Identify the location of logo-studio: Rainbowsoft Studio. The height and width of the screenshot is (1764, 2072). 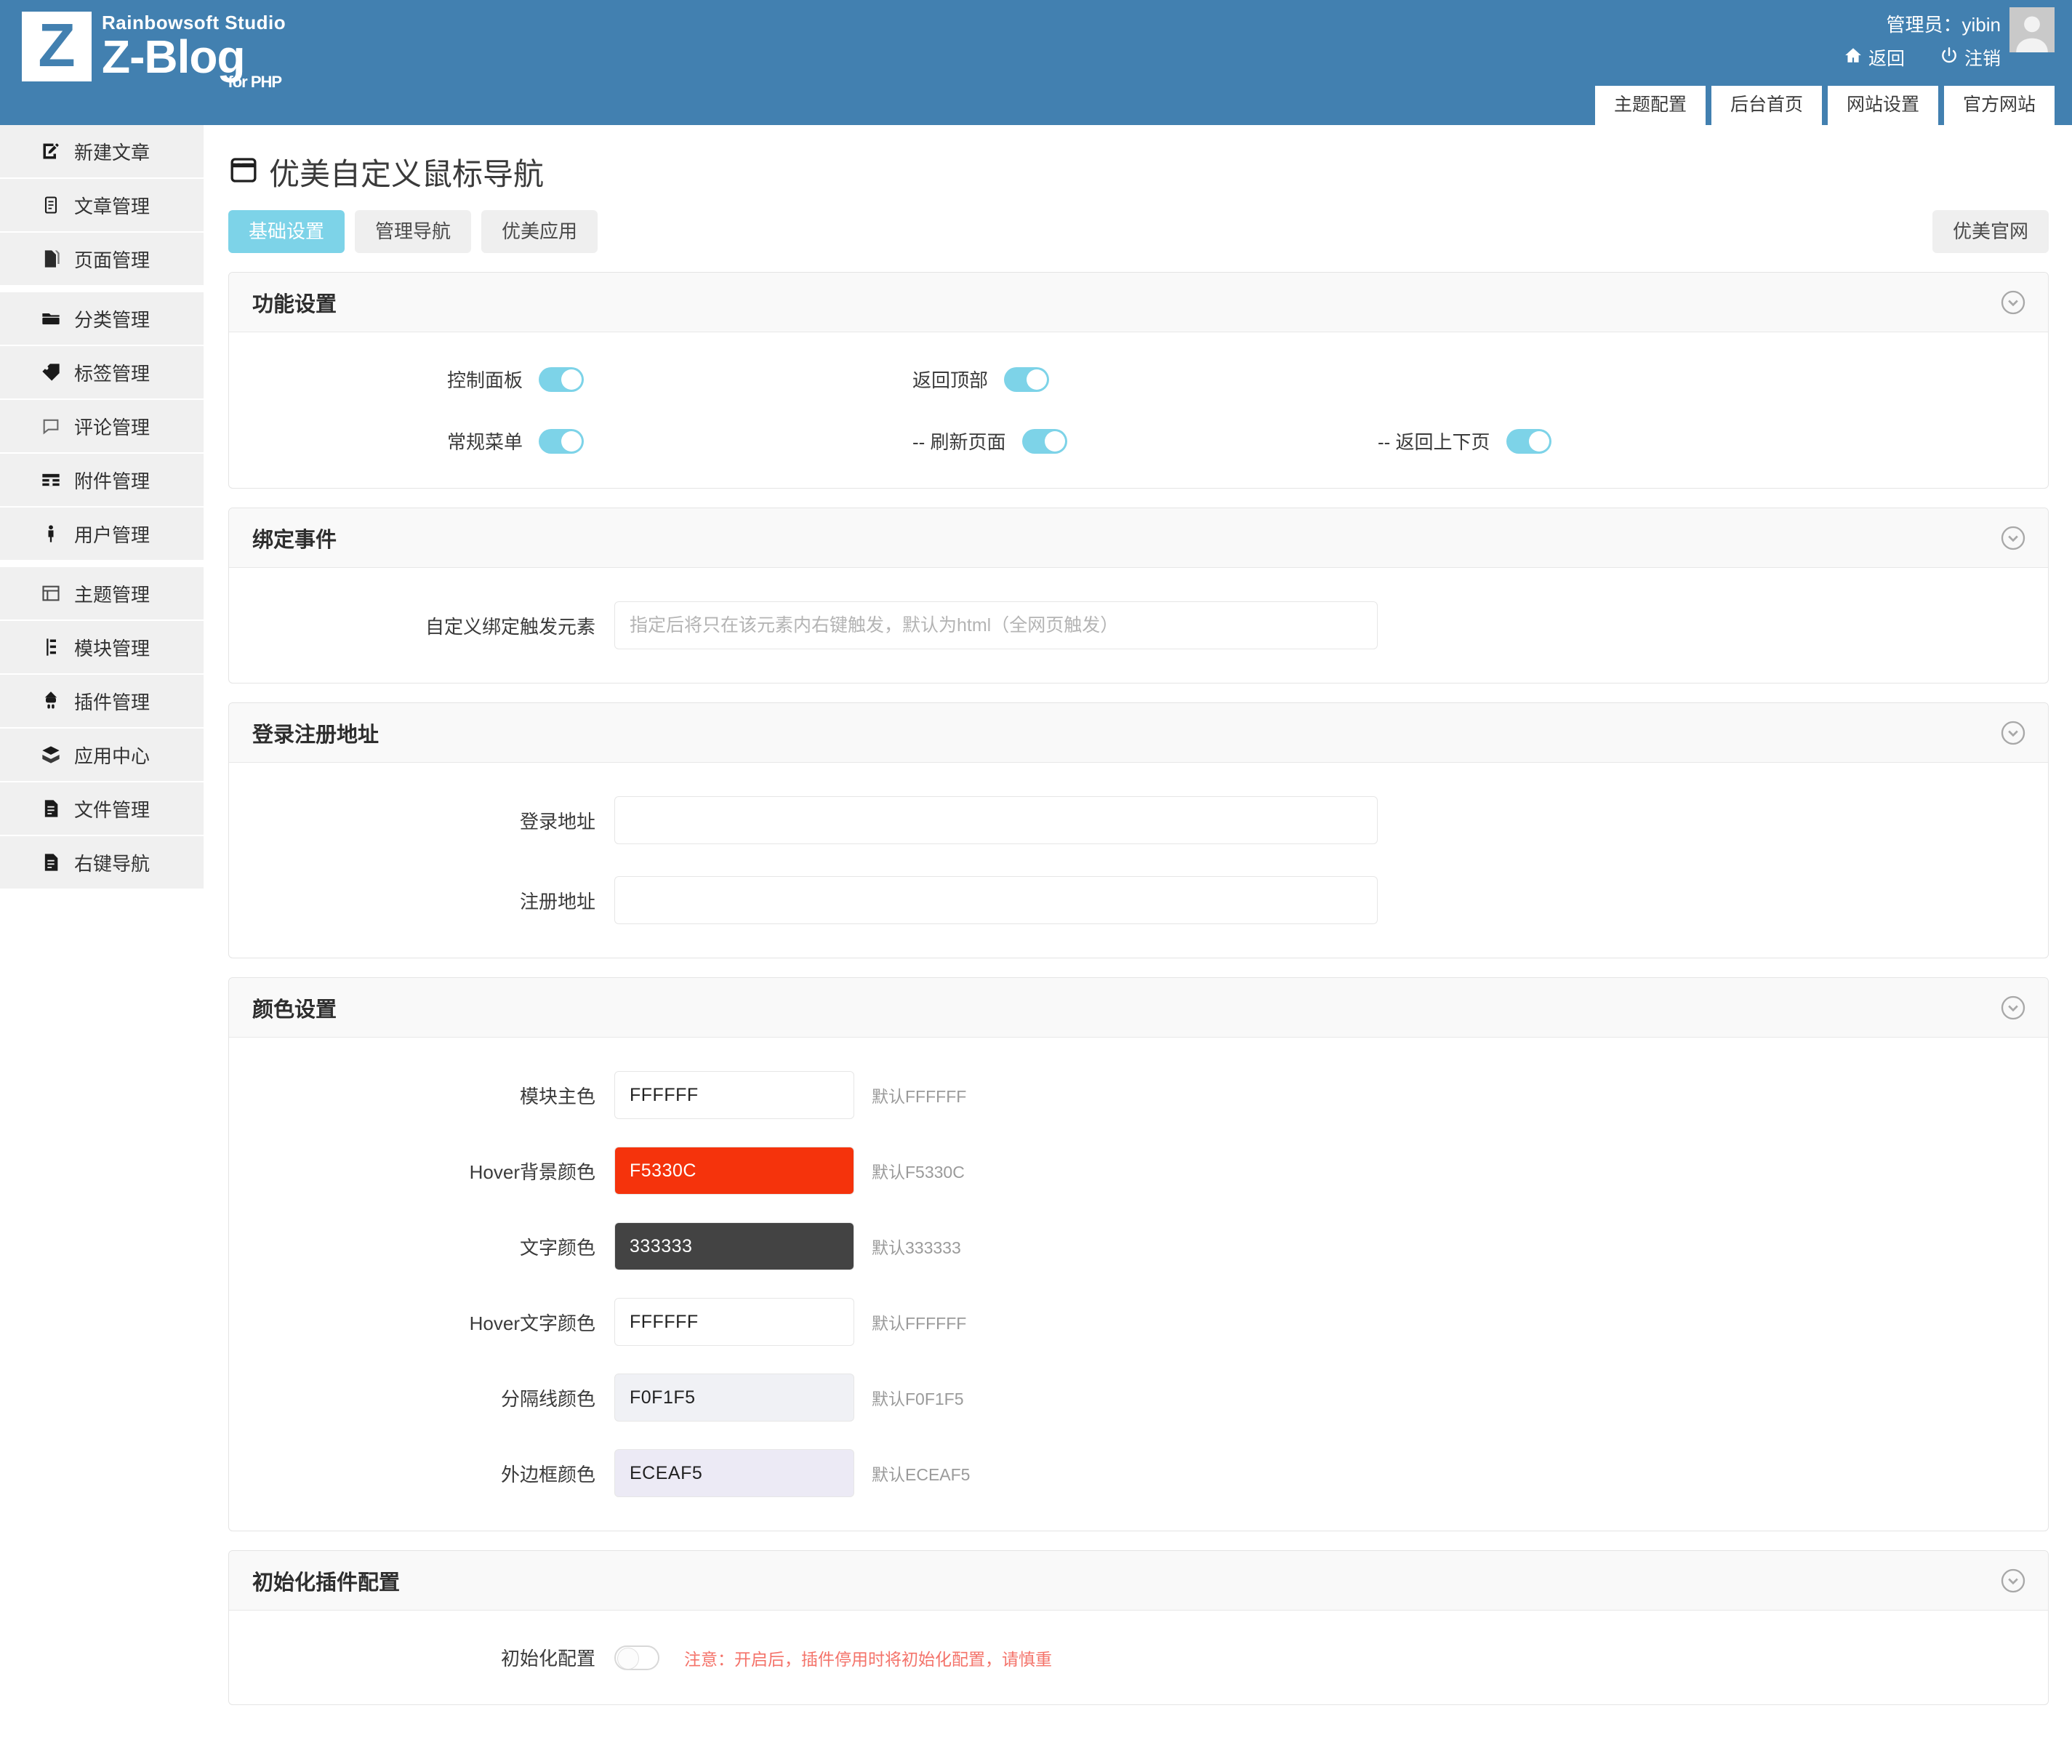
(194, 22).